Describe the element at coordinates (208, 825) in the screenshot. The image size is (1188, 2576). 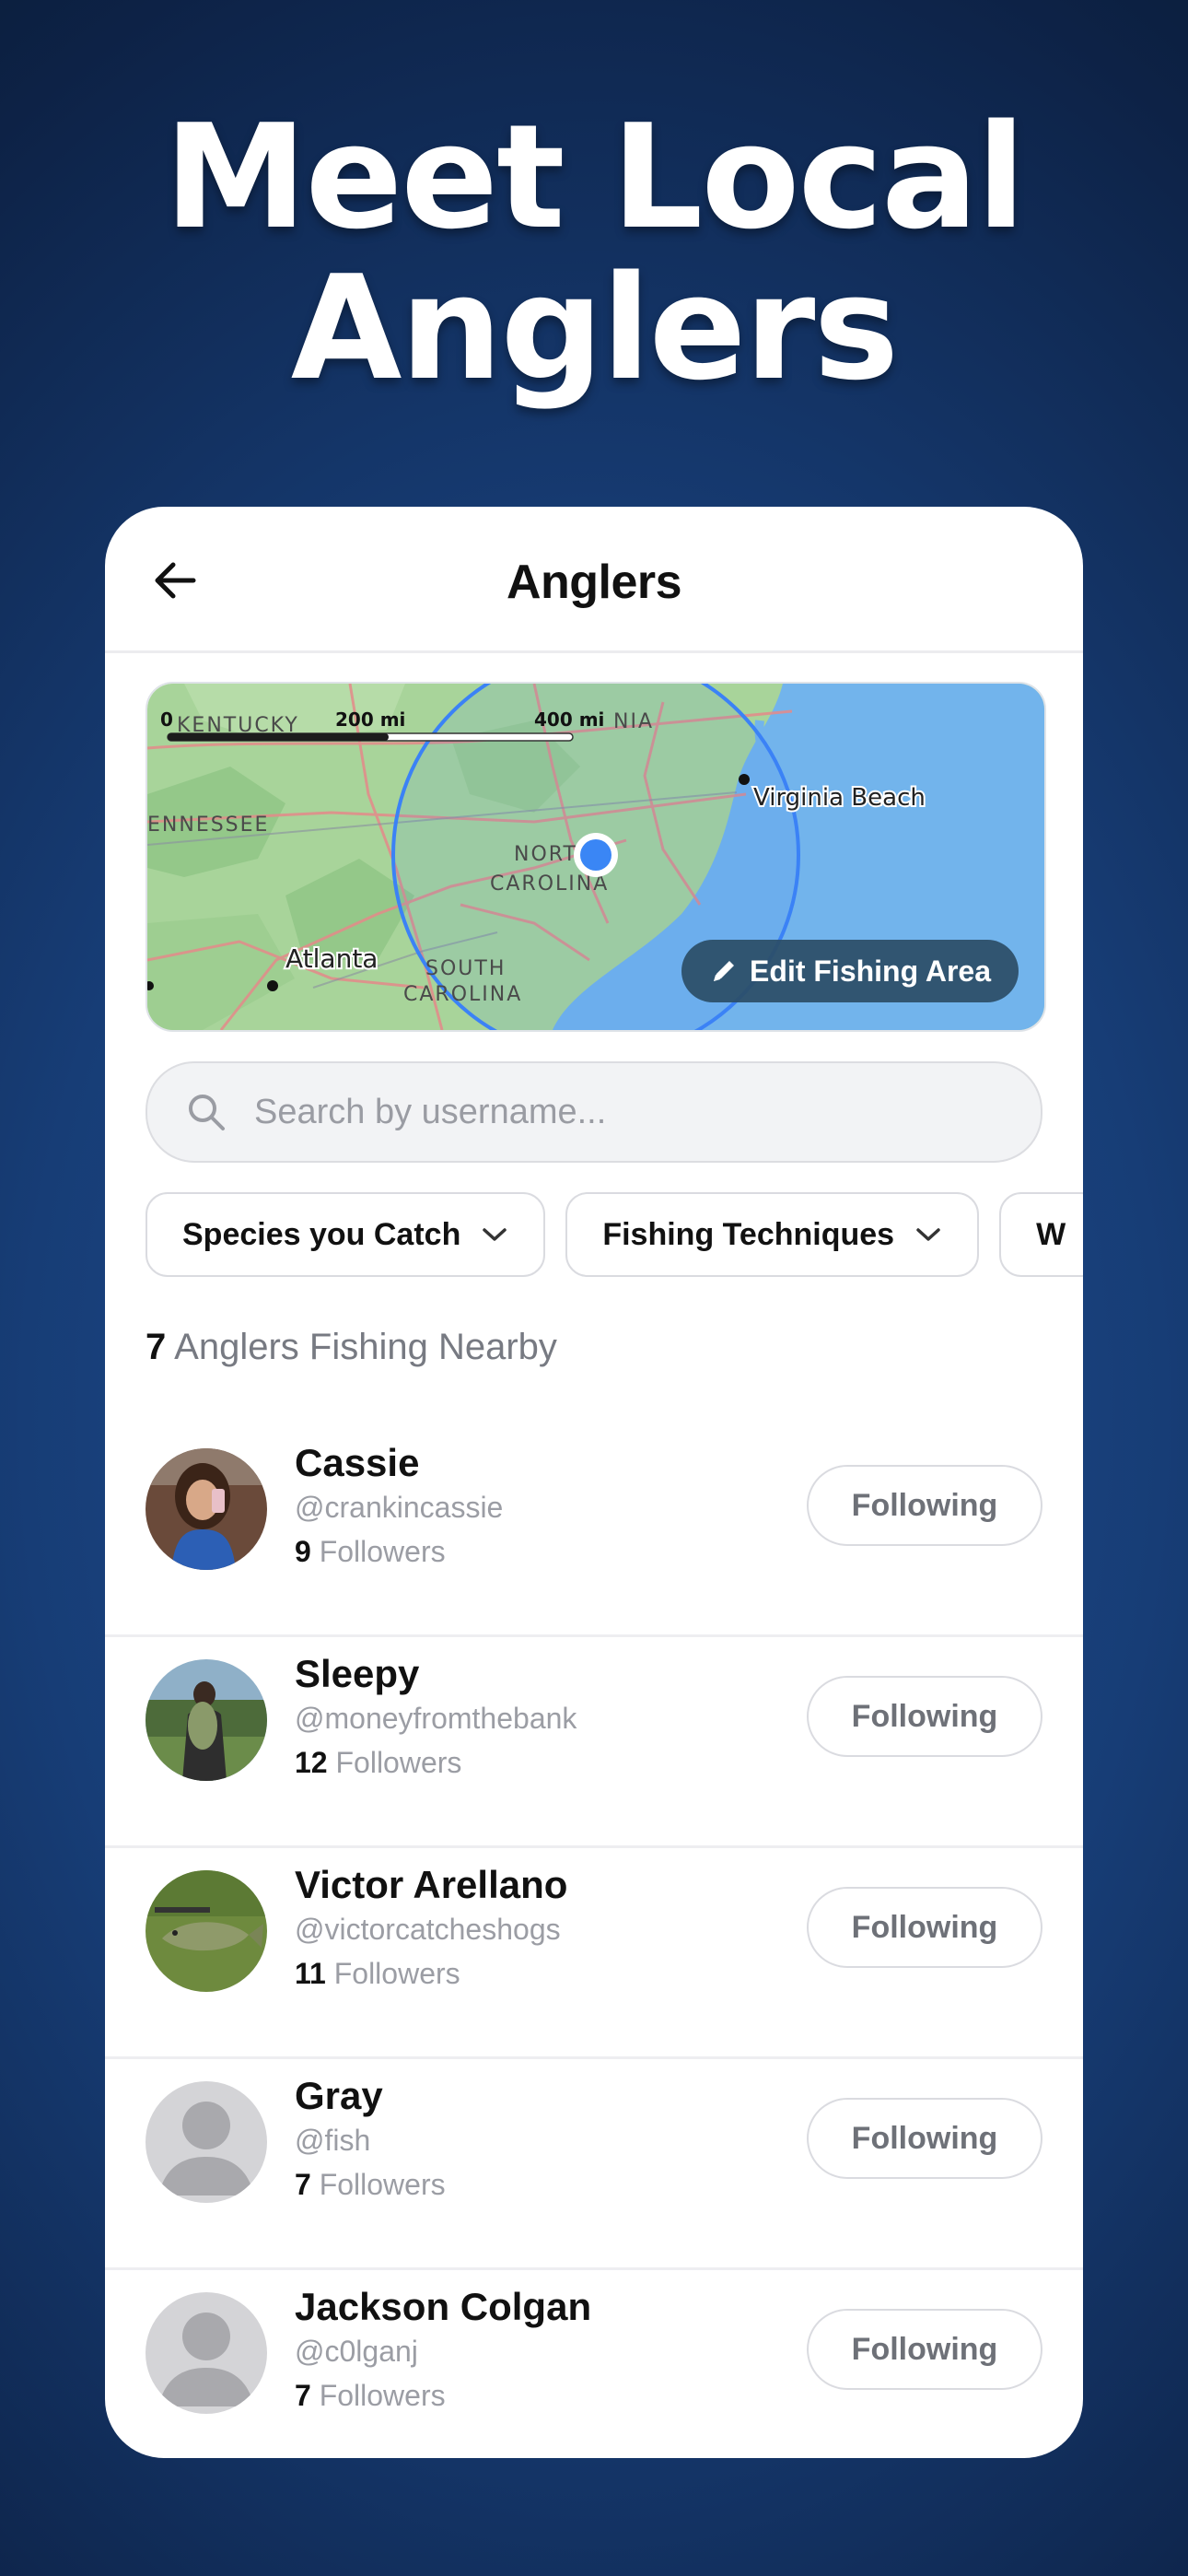
I see `map-label-tennessee: ENNESSEE` at that location.